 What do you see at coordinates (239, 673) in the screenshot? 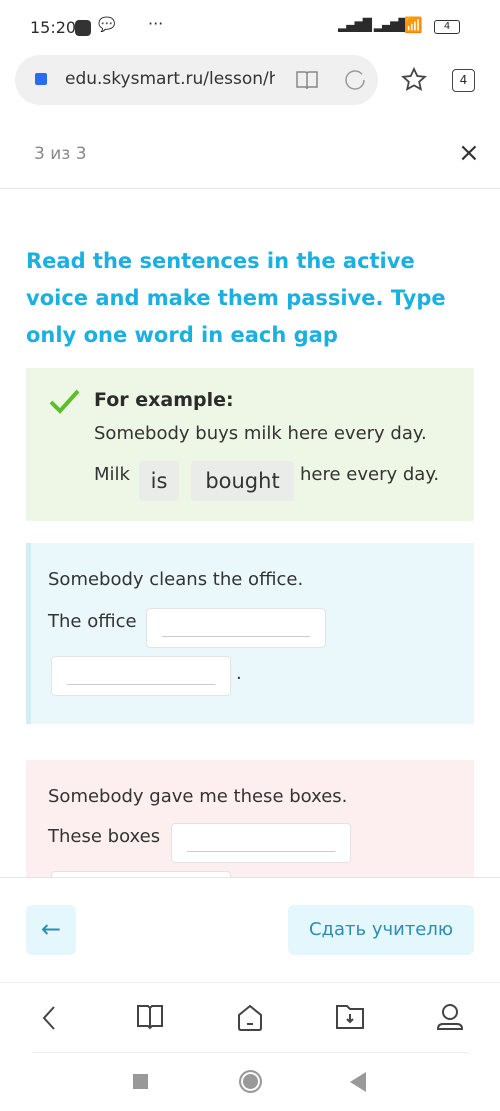
I see `item-suffix: .` at bounding box center [239, 673].